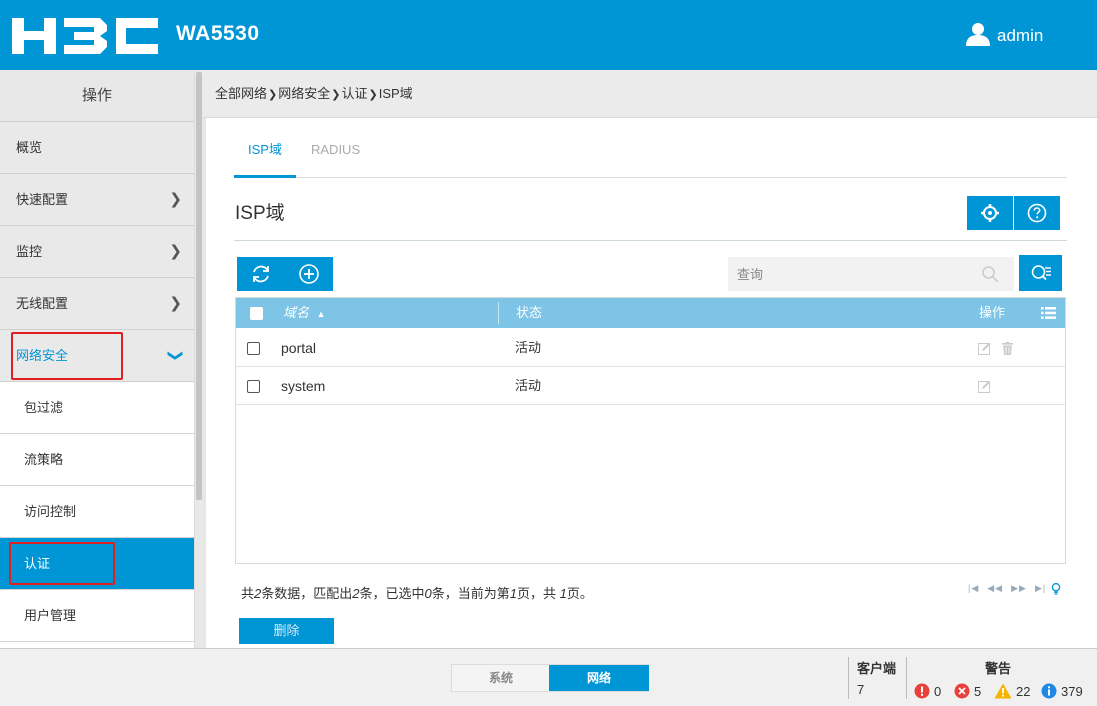  I want to click on tab-isp-domain: ISP域, so click(265, 155).